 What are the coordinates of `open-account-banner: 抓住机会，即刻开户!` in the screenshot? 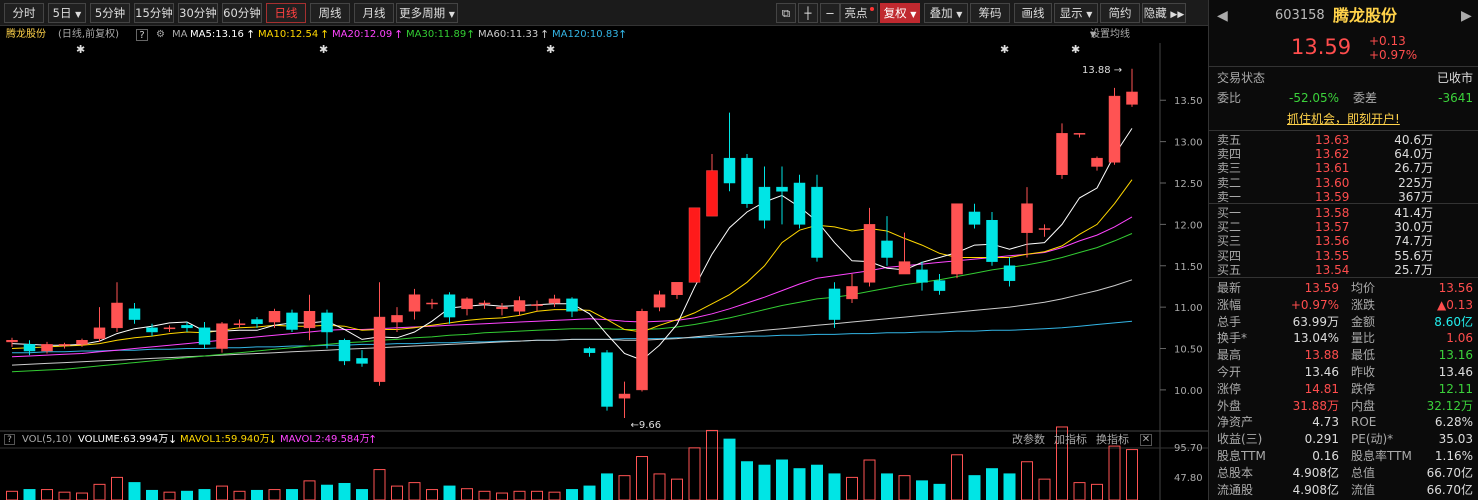 It's located at (1343, 119).